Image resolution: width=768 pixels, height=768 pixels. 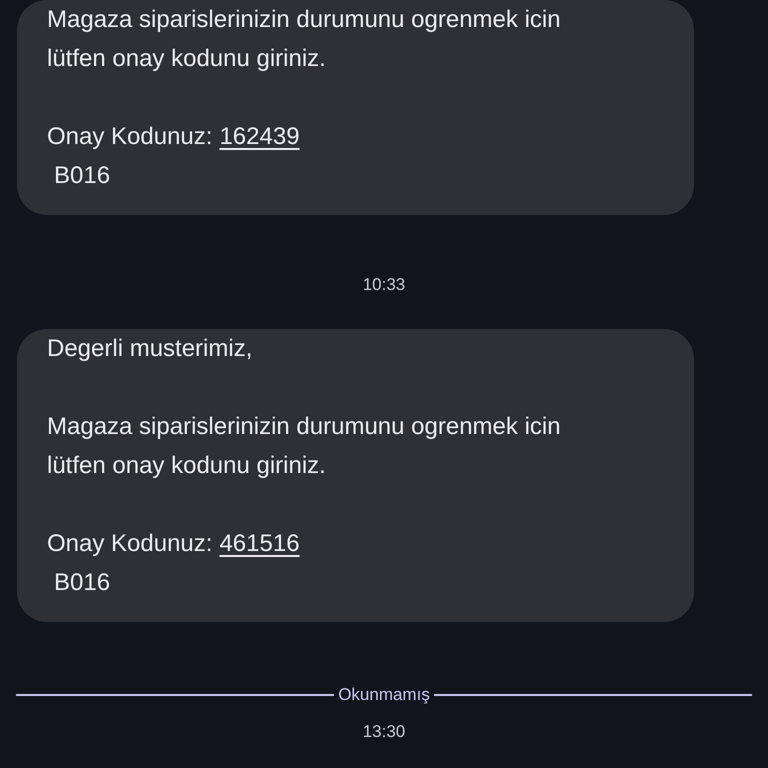 I want to click on message-text: Degerli musterimiz,, so click(x=150, y=349).